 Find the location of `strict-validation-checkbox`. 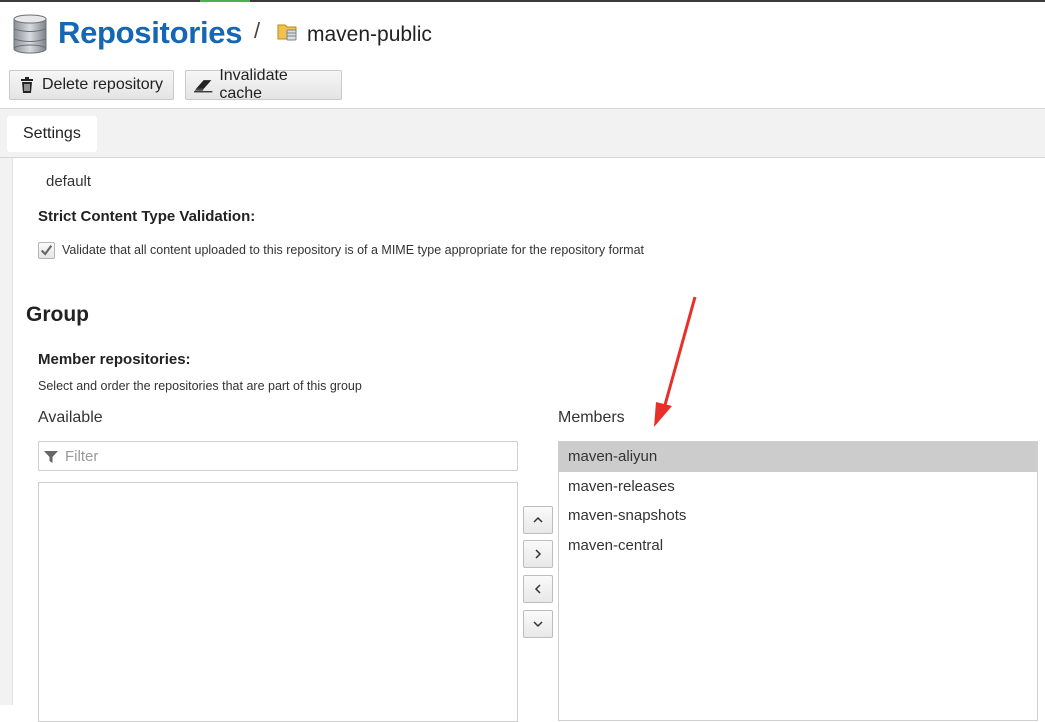

strict-validation-checkbox is located at coordinates (46, 250).